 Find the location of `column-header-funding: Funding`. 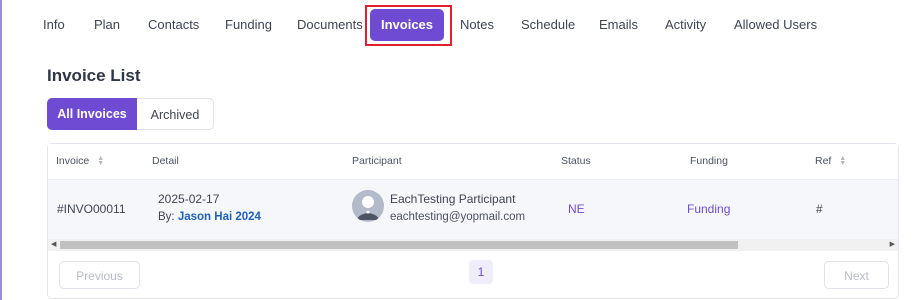

column-header-funding: Funding is located at coordinates (709, 161).